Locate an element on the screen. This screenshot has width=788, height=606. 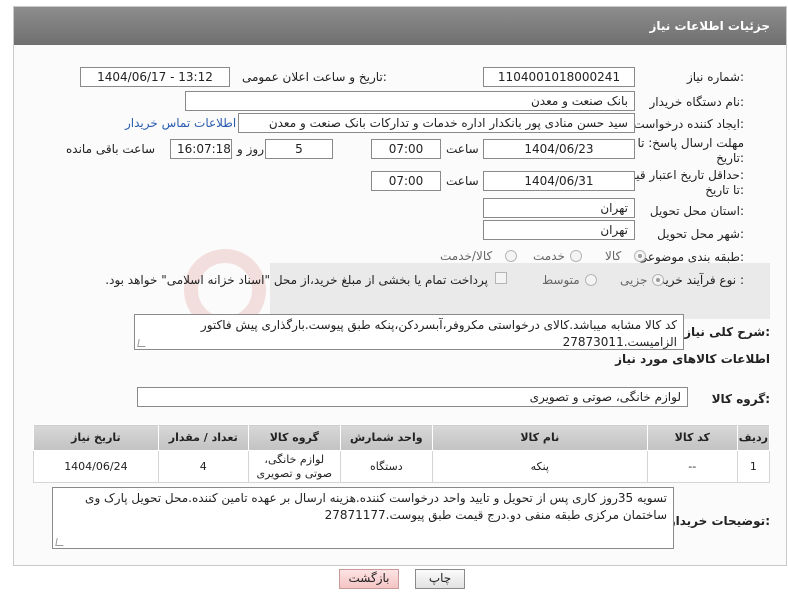
col-date: تاریخ نیاز is located at coordinates (96, 437).